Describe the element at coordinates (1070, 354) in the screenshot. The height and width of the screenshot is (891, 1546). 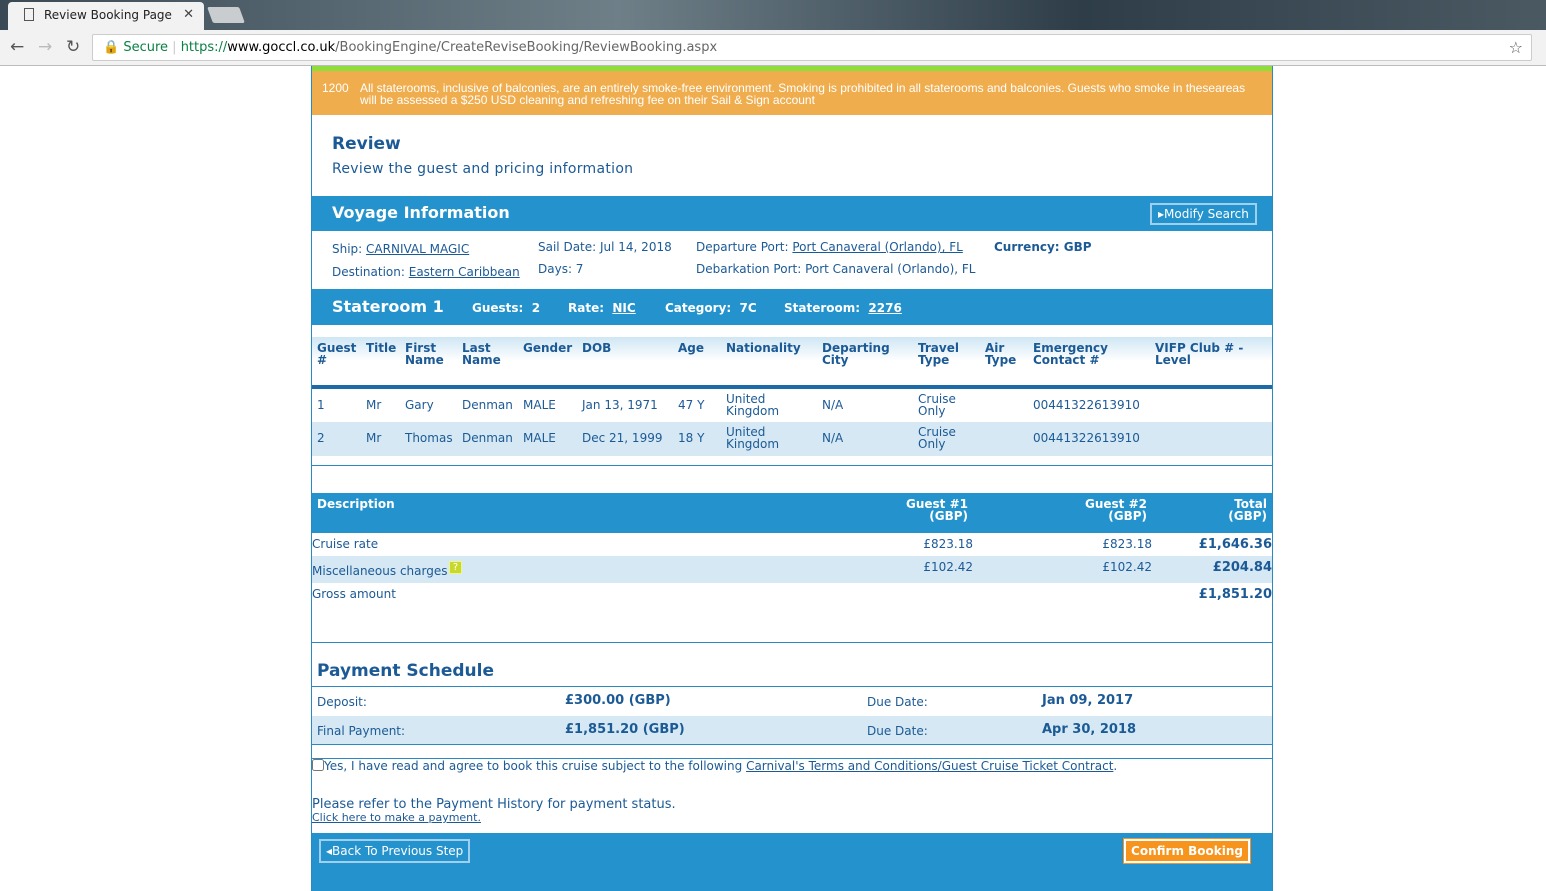
I see `column-header: Emergency Contact #` at that location.